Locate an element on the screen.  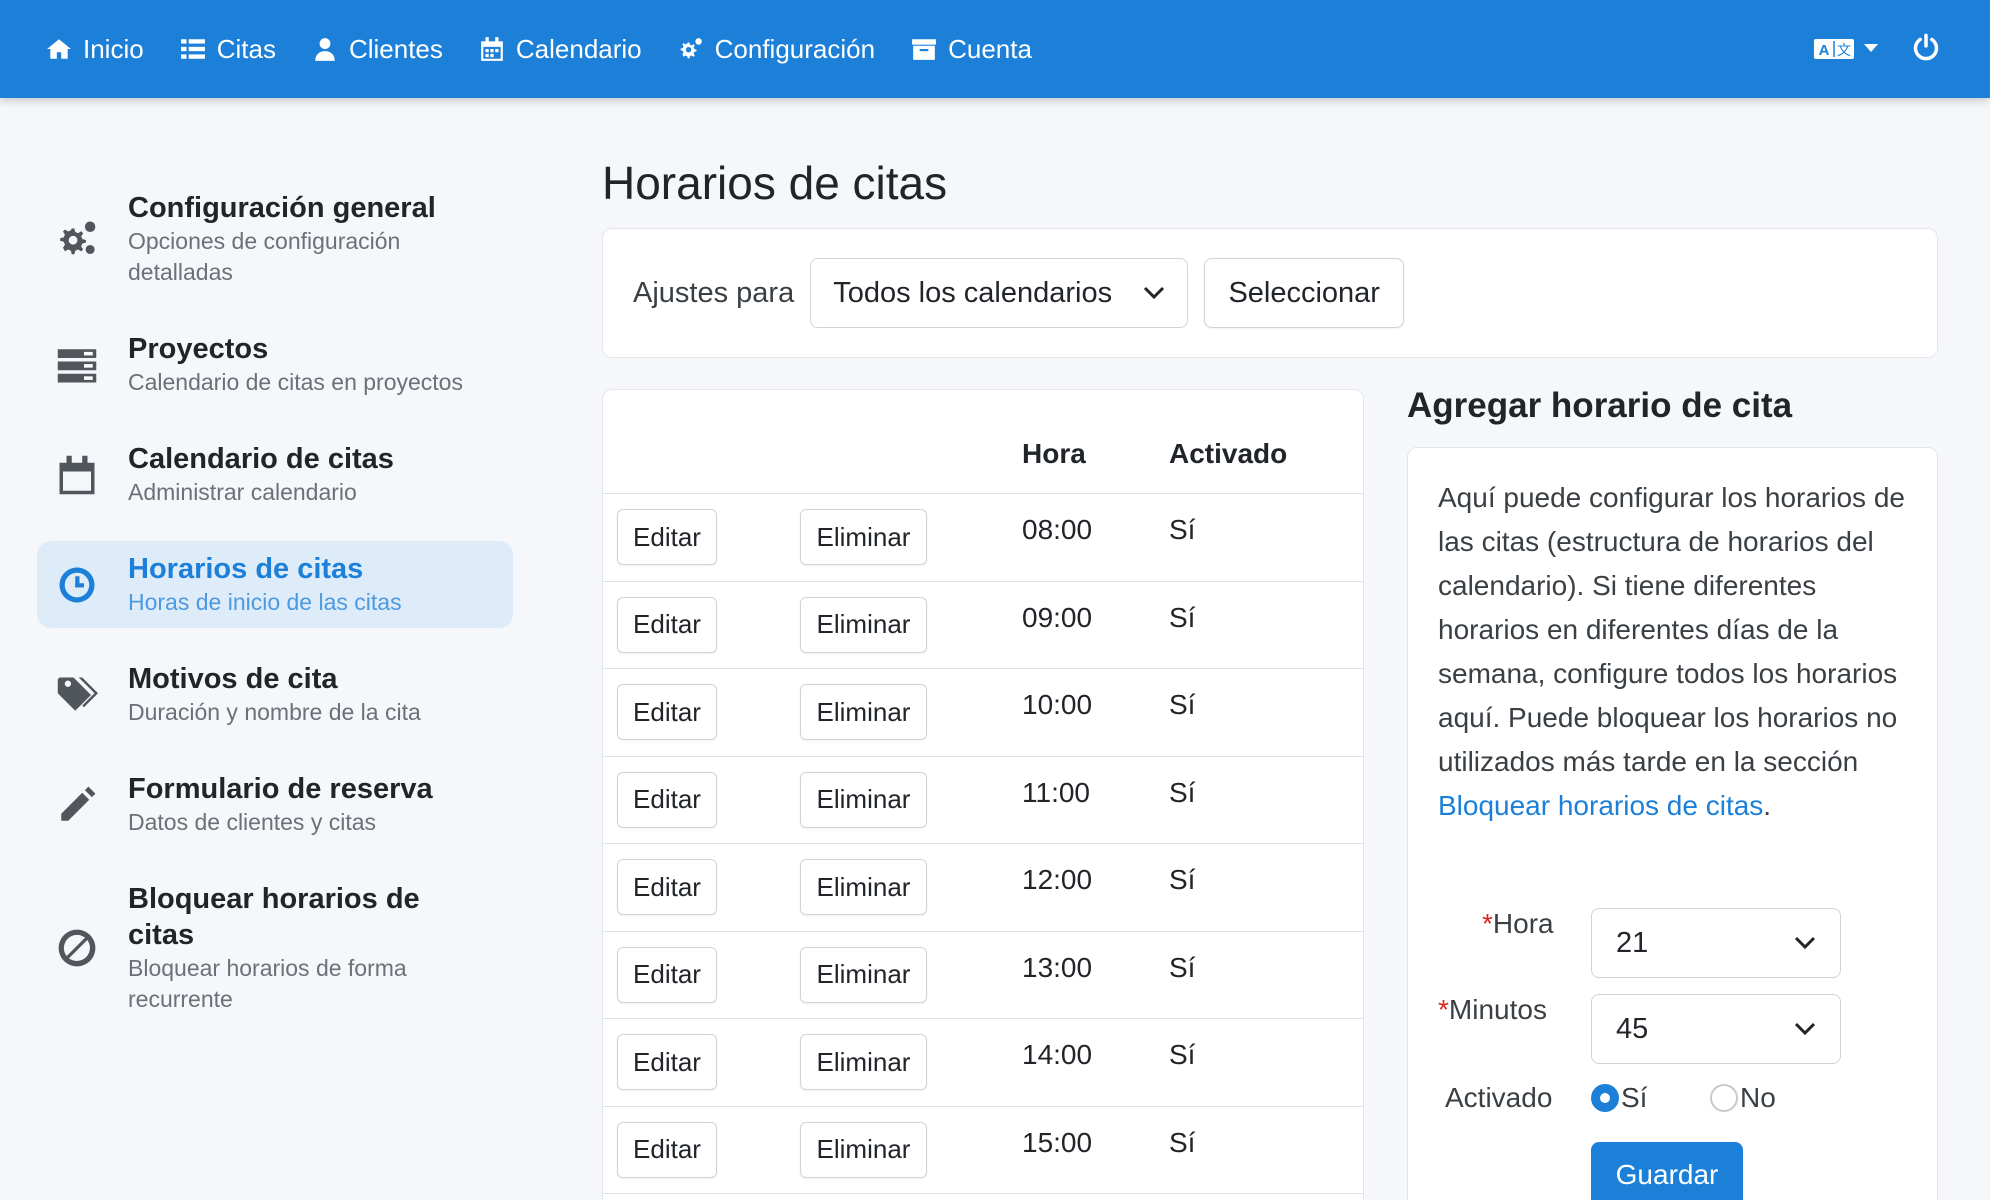
home-icon is located at coordinates (59, 49).